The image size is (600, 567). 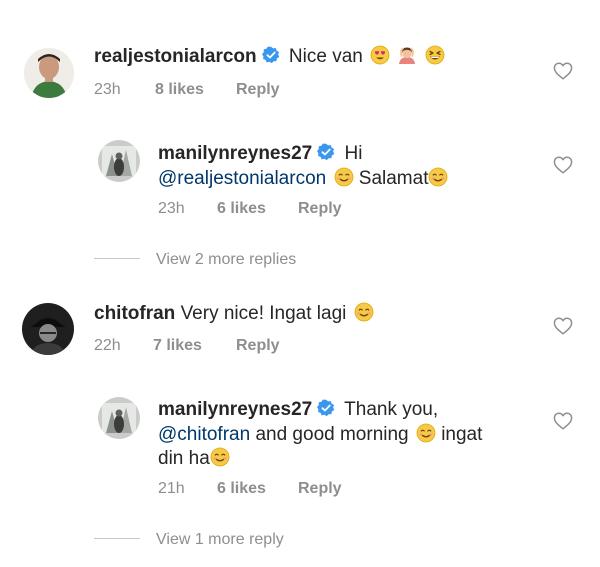 What do you see at coordinates (380, 55) in the screenshot?
I see `heart-eyes-emoji-icon` at bounding box center [380, 55].